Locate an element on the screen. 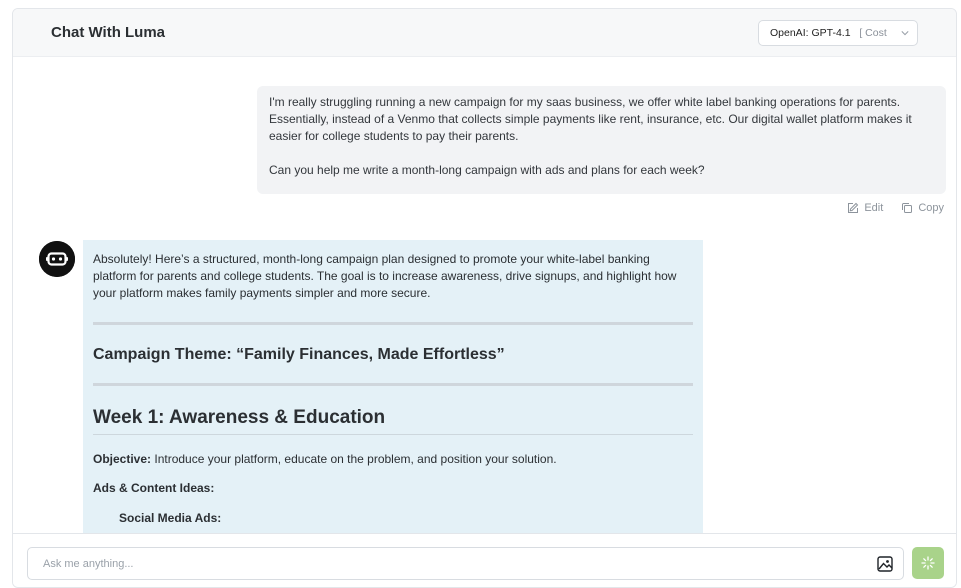 The image size is (961, 588). ads-content-label: Ads & Content Ideas: is located at coordinates (154, 488).